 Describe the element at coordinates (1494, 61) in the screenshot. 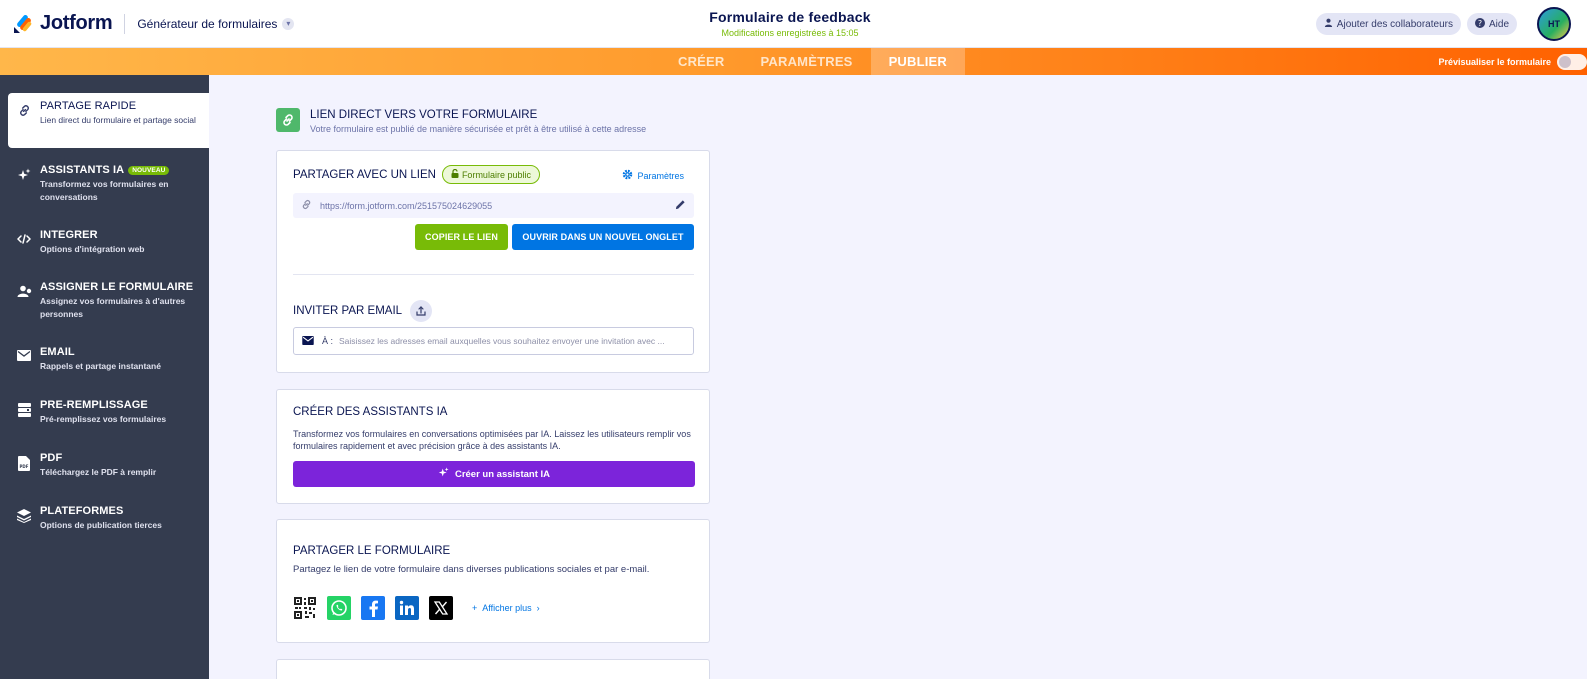

I see `preview-label: Prévisualiser le formulaire` at that location.